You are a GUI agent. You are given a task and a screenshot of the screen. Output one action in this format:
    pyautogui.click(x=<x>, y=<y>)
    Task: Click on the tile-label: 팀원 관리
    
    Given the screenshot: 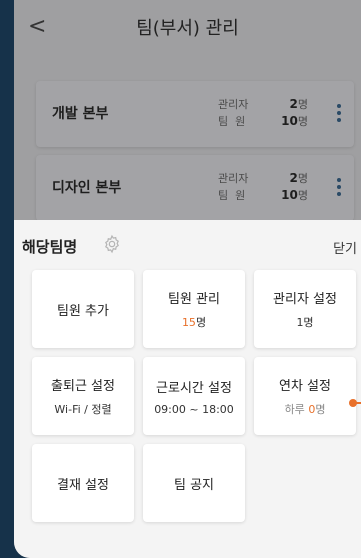 What is the action you would take?
    pyautogui.click(x=194, y=299)
    